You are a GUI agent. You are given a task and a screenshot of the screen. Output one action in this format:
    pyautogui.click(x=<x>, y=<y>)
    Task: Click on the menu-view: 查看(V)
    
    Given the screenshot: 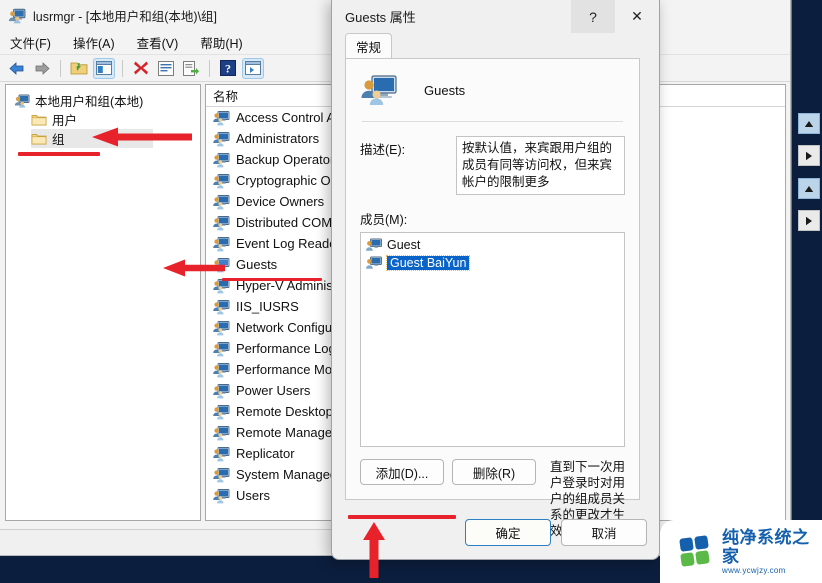 What is the action you would take?
    pyautogui.click(x=158, y=42)
    